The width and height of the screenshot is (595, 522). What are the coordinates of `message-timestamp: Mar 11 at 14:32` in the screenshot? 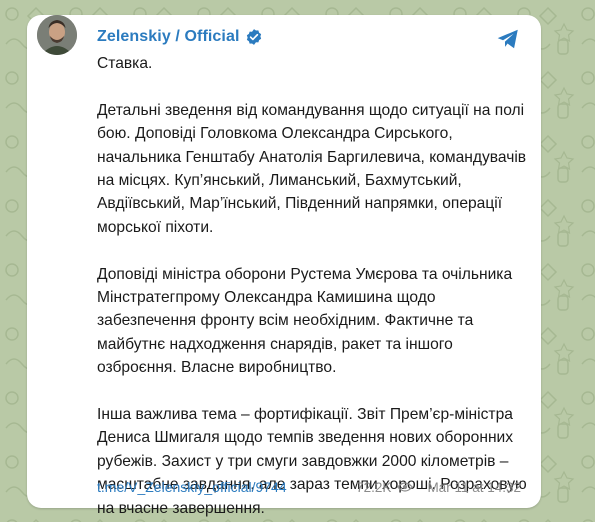 It's located at (474, 487).